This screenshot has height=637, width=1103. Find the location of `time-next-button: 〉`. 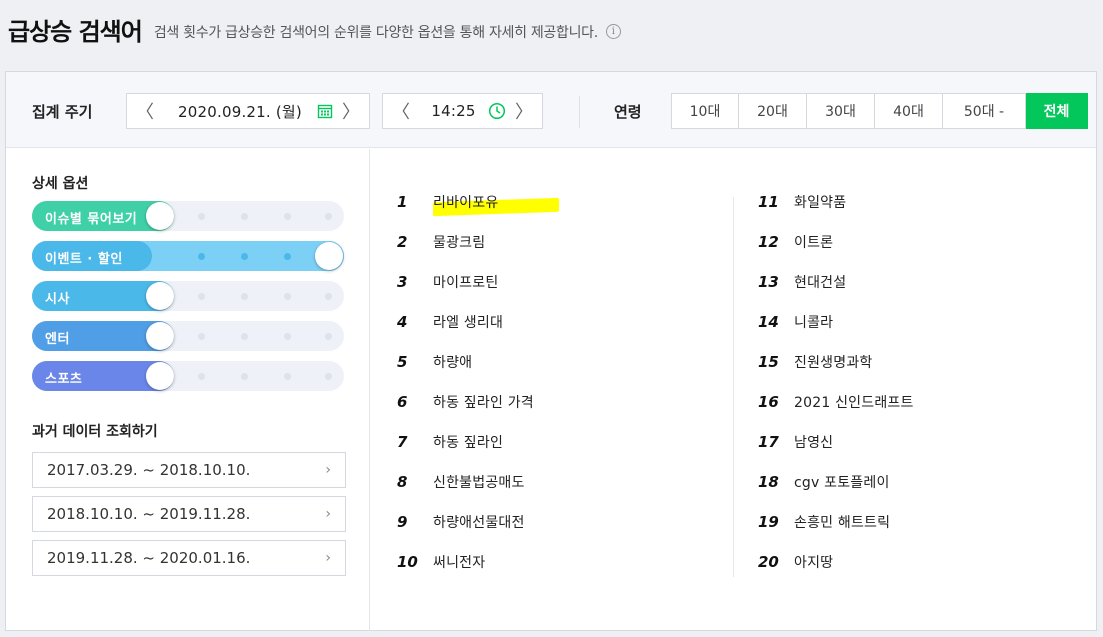

time-next-button: 〉 is located at coordinates (524, 111).